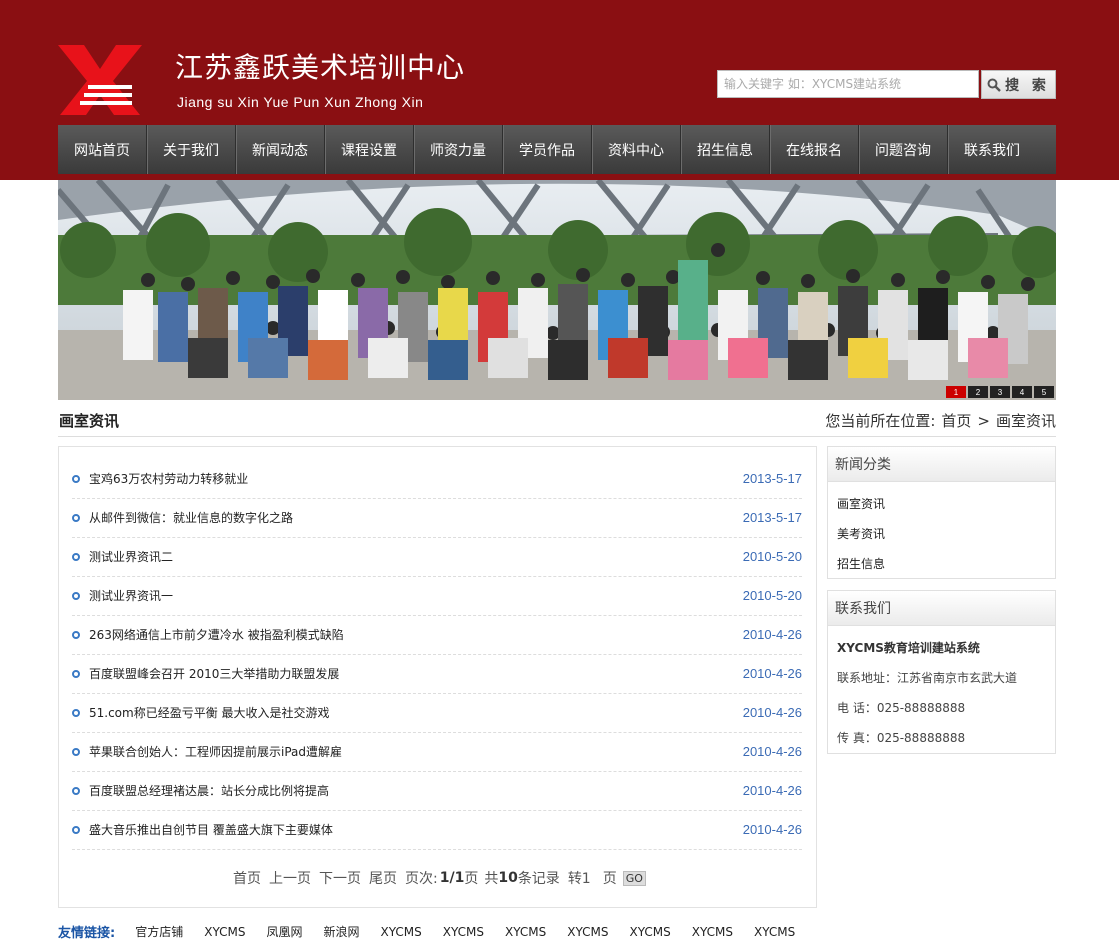 The image size is (1119, 947). Describe the element at coordinates (1022, 392) in the screenshot. I see `slide-dot: 4` at that location.